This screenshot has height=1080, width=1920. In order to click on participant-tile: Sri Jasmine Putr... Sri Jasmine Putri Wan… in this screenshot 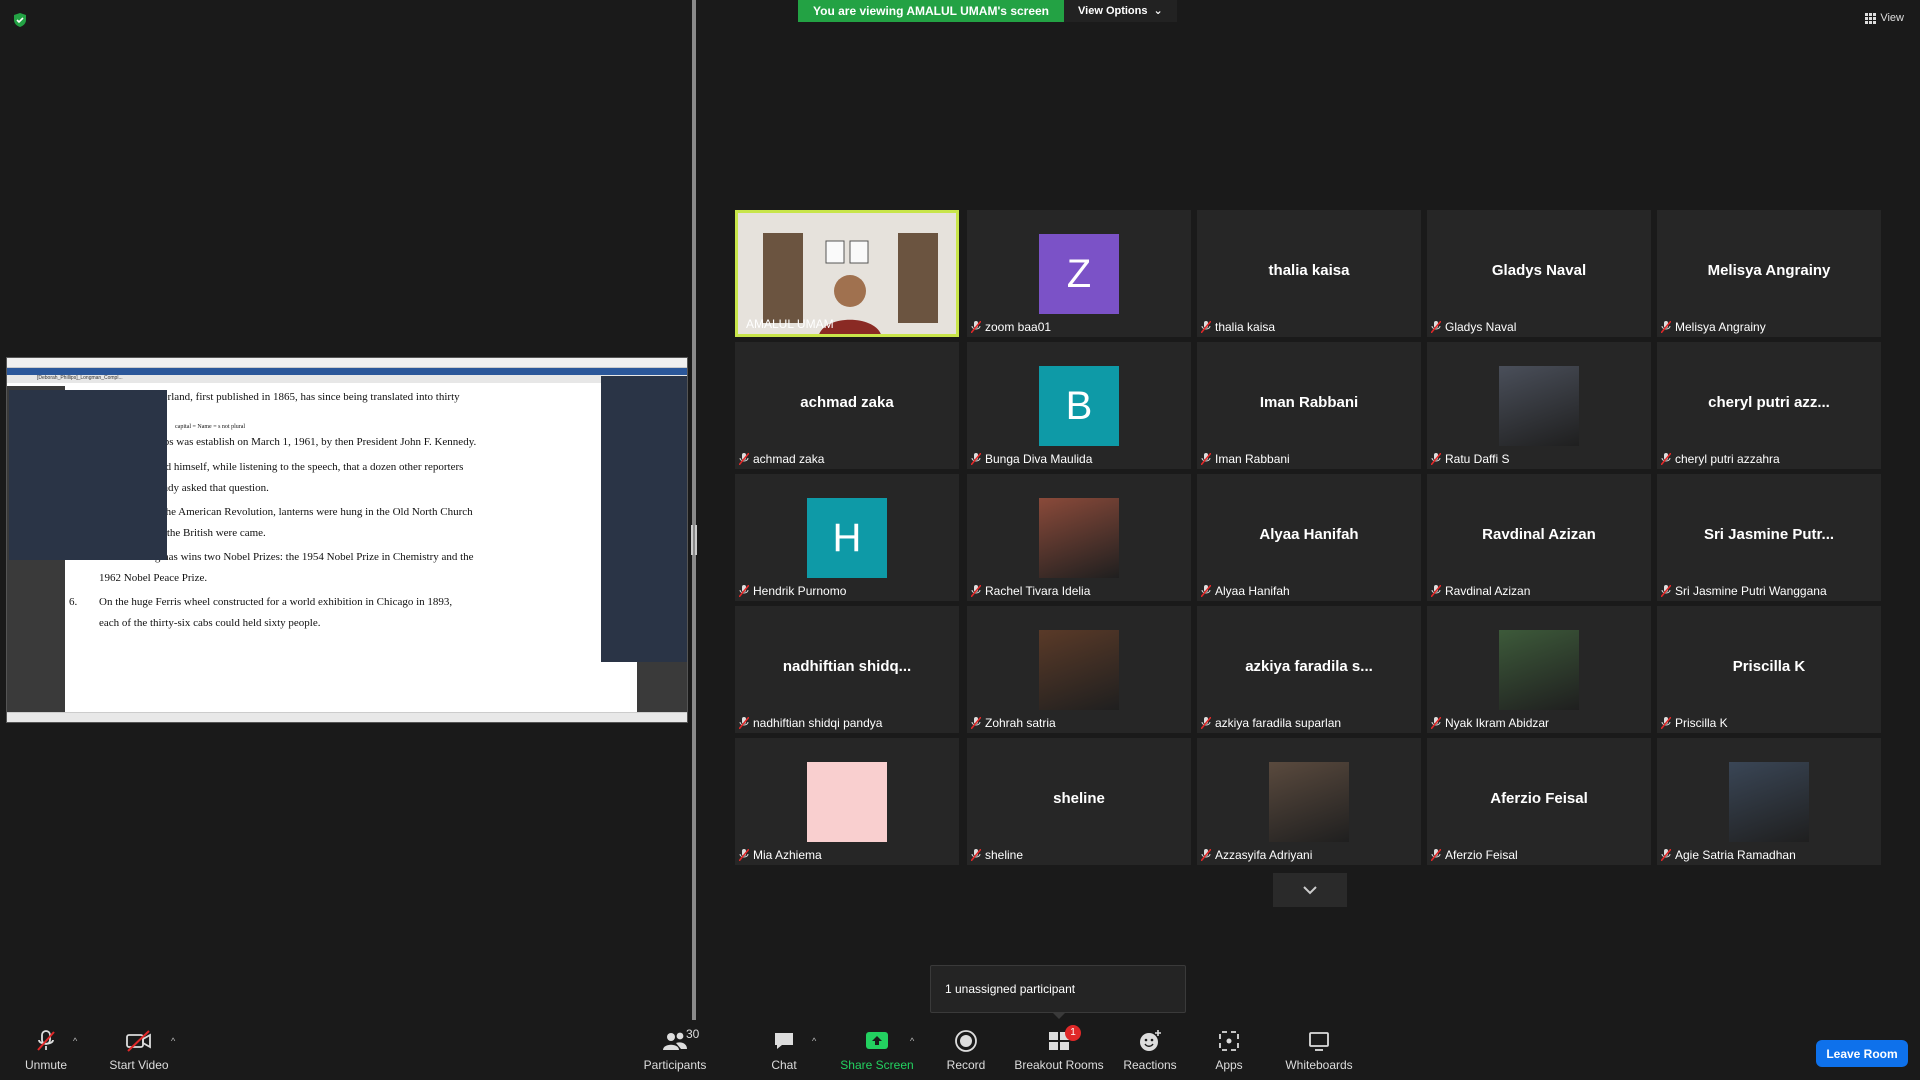, I will do `click(1769, 537)`.